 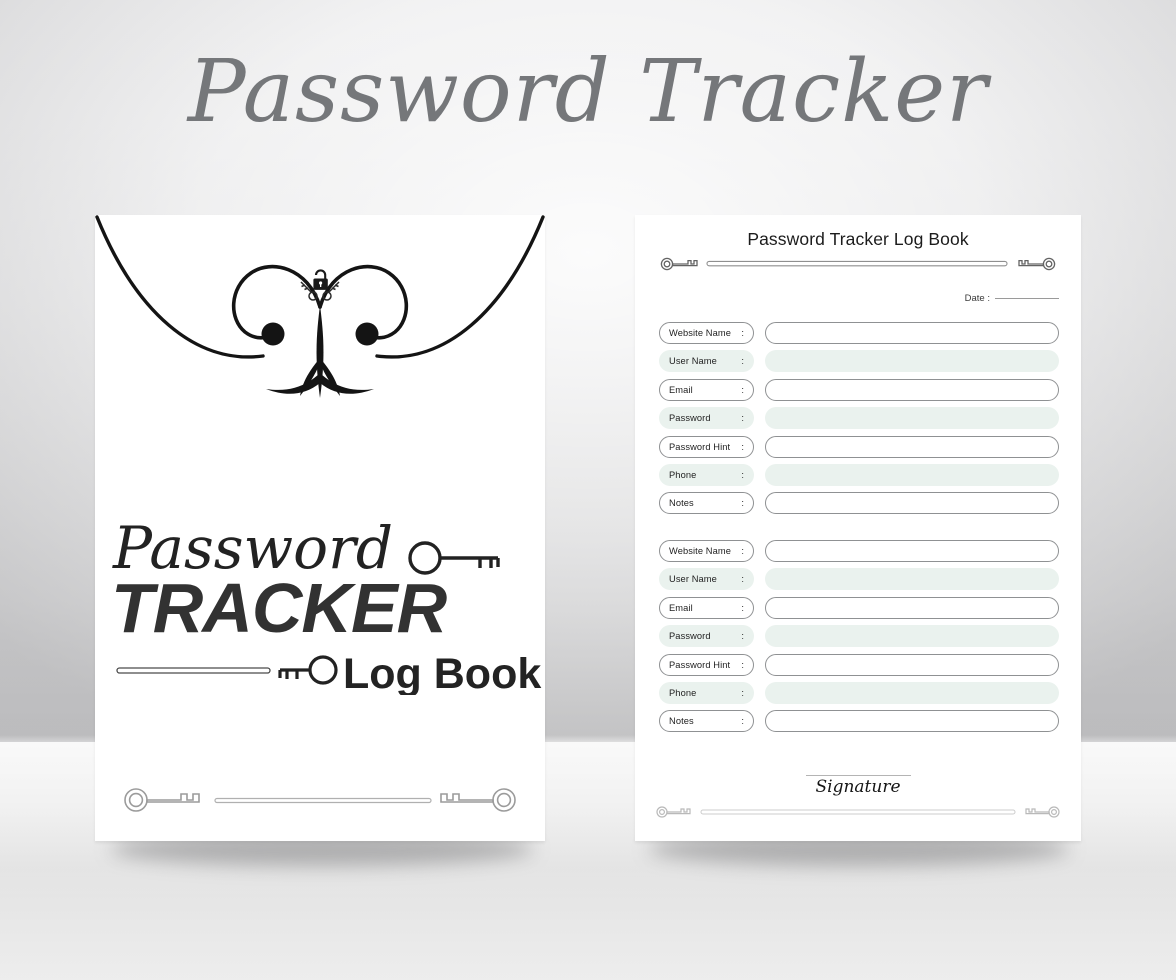 I want to click on date-input-line, so click(x=1027, y=298).